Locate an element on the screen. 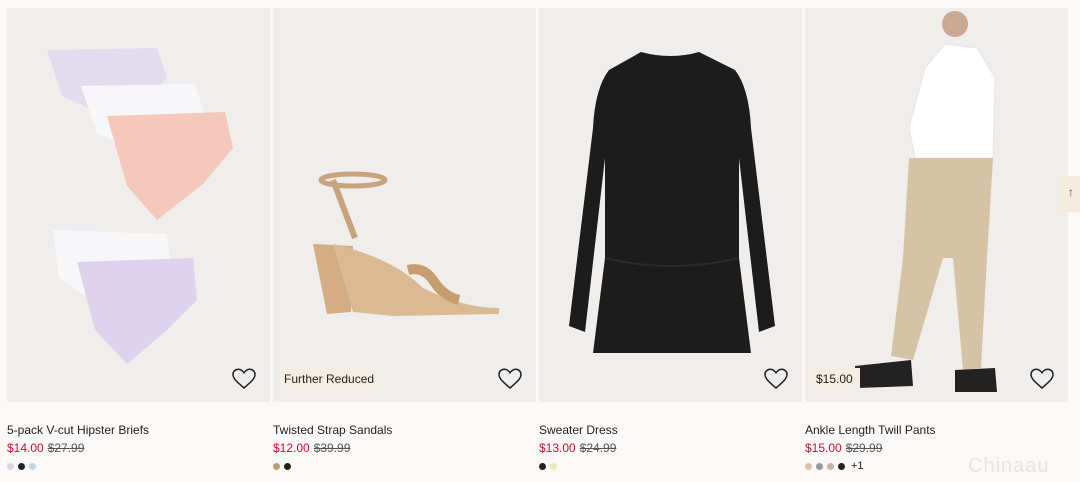 The height and width of the screenshot is (482, 1080). product-title: Ankle Length Twill Pants is located at coordinates (936, 430).